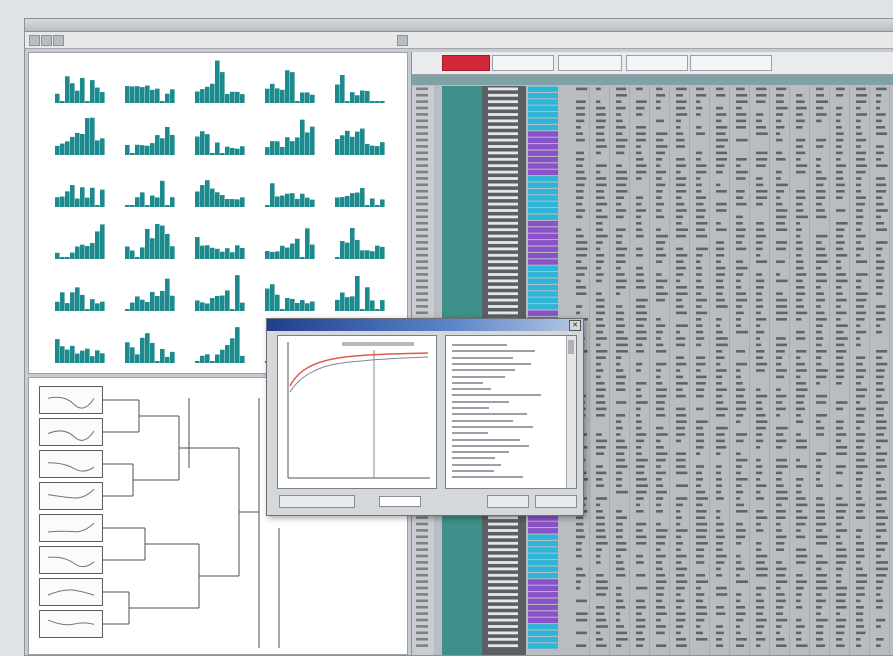 The image size is (893, 656). What do you see at coordinates (459, 25) in the screenshot?
I see `title-bar` at bounding box center [459, 25].